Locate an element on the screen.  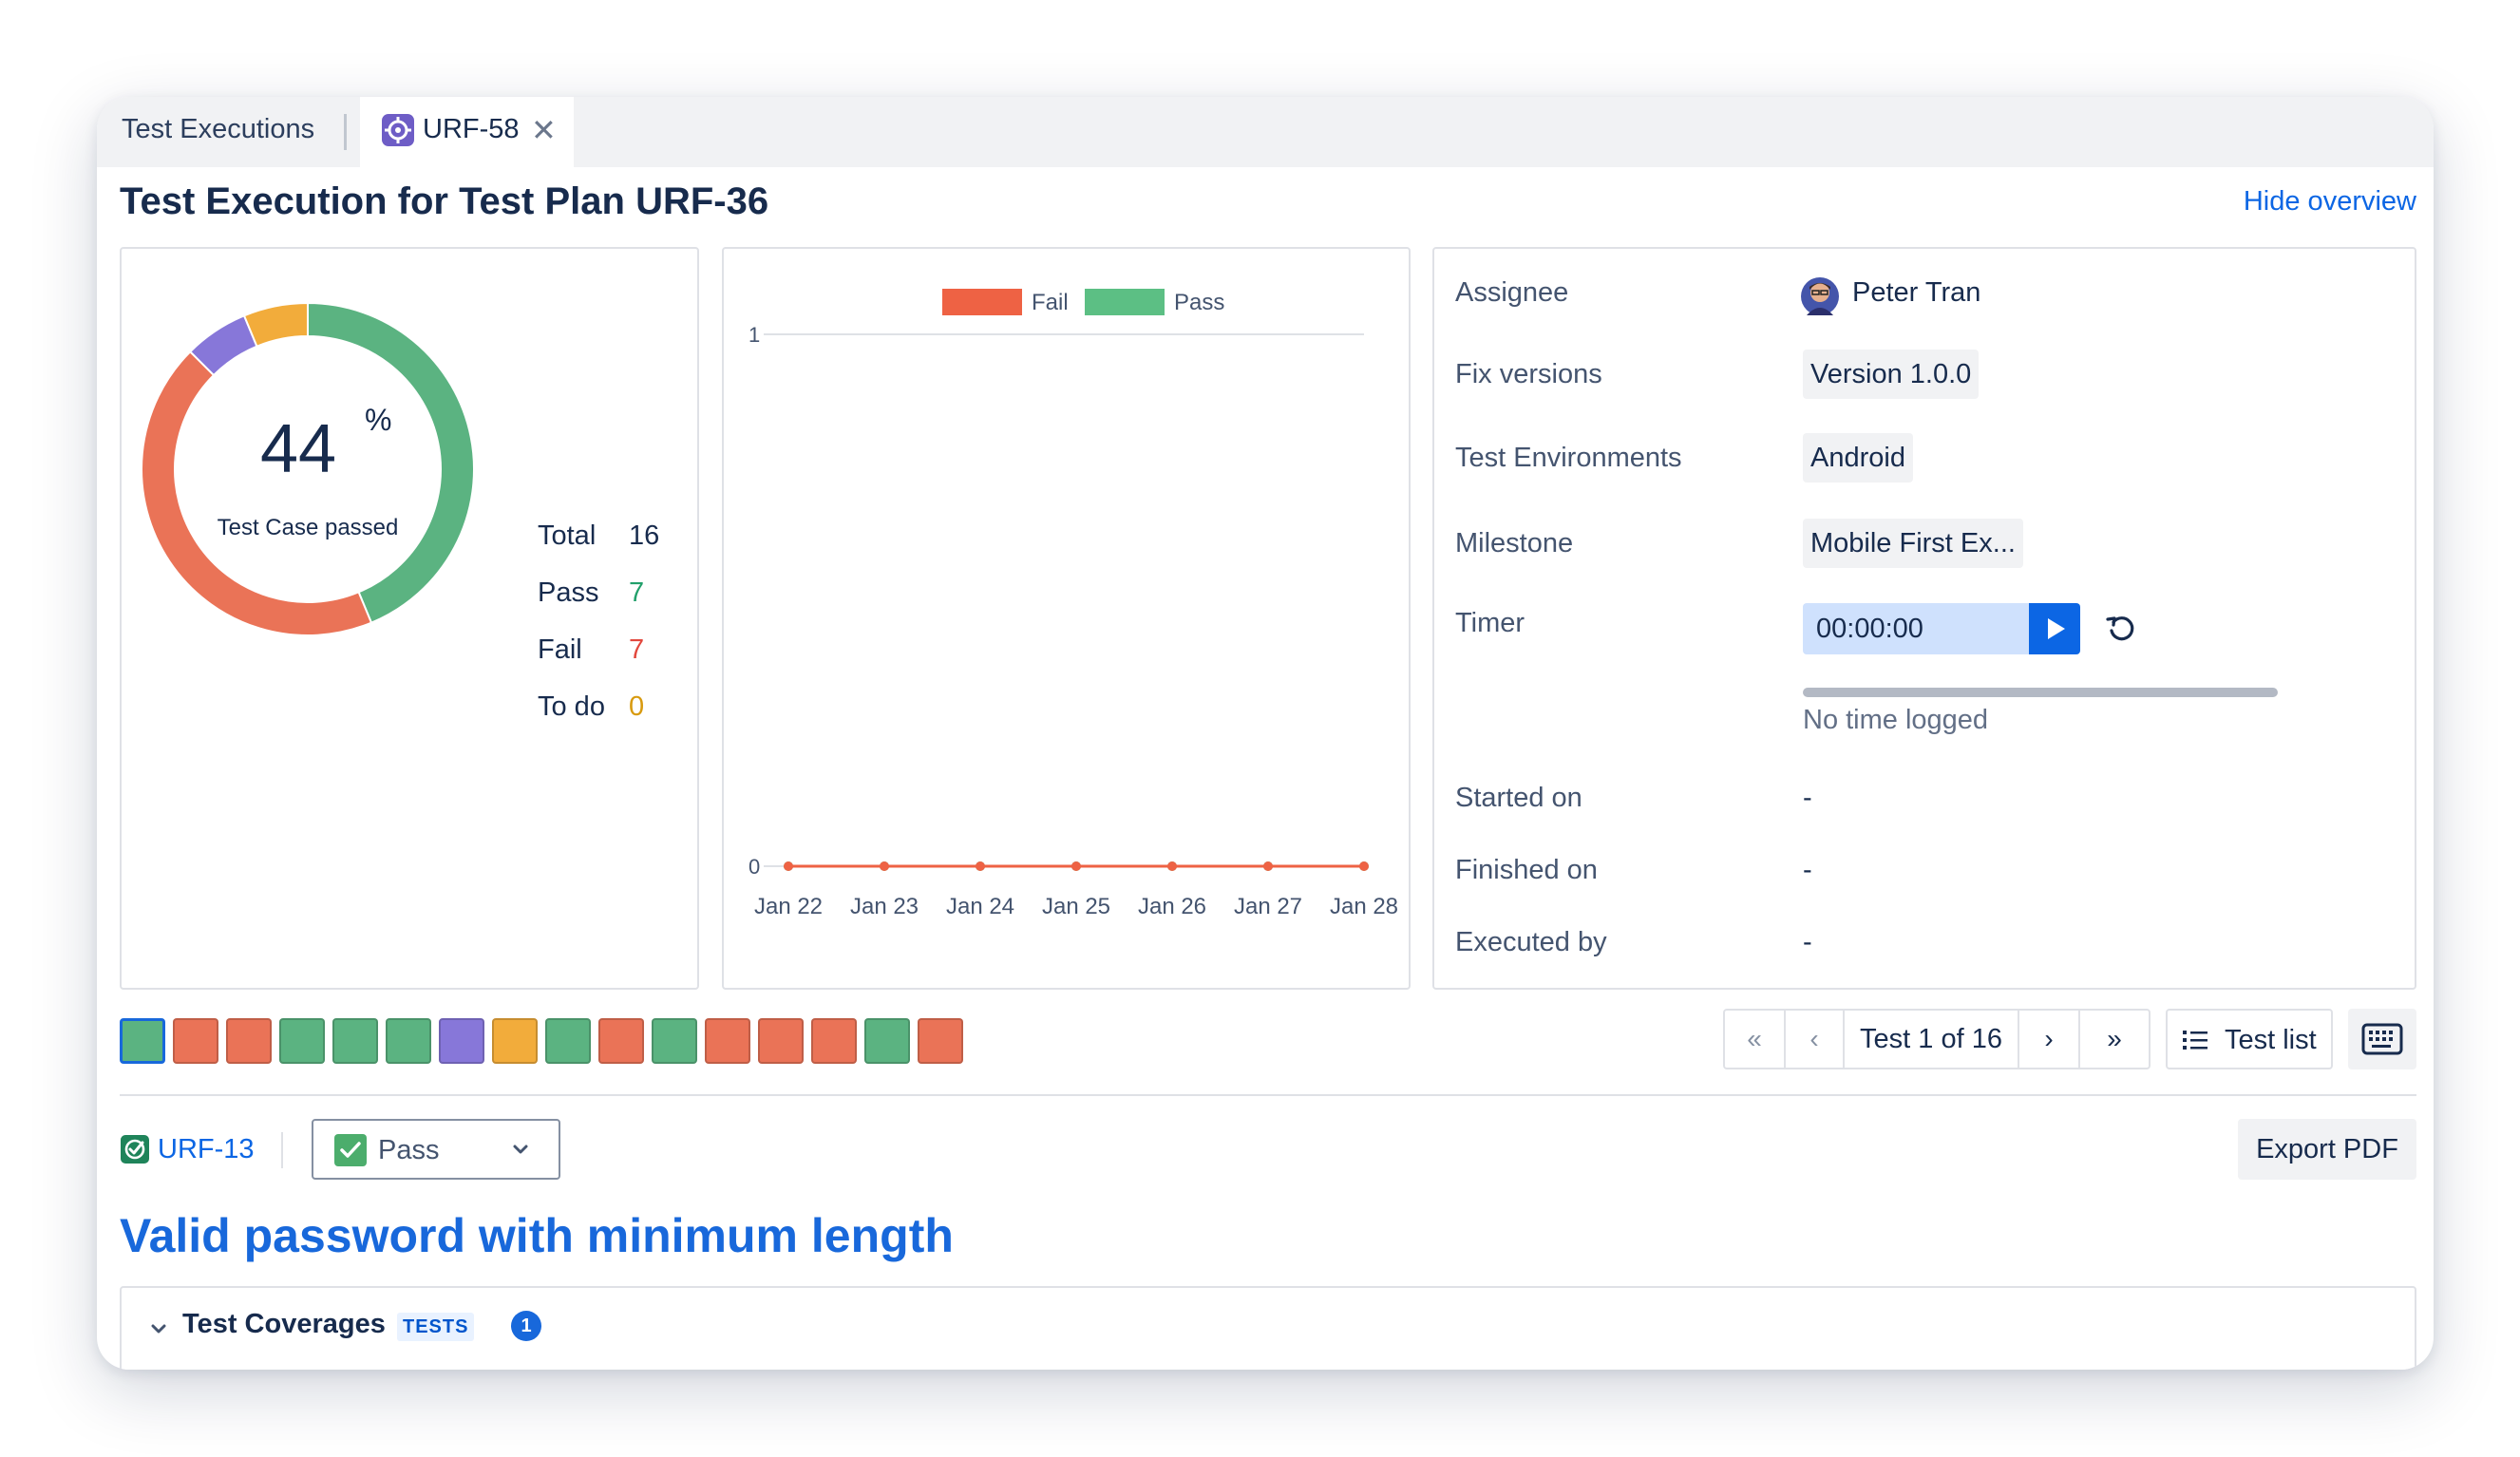
test-list-label: Test list is located at coordinates (2271, 1040).